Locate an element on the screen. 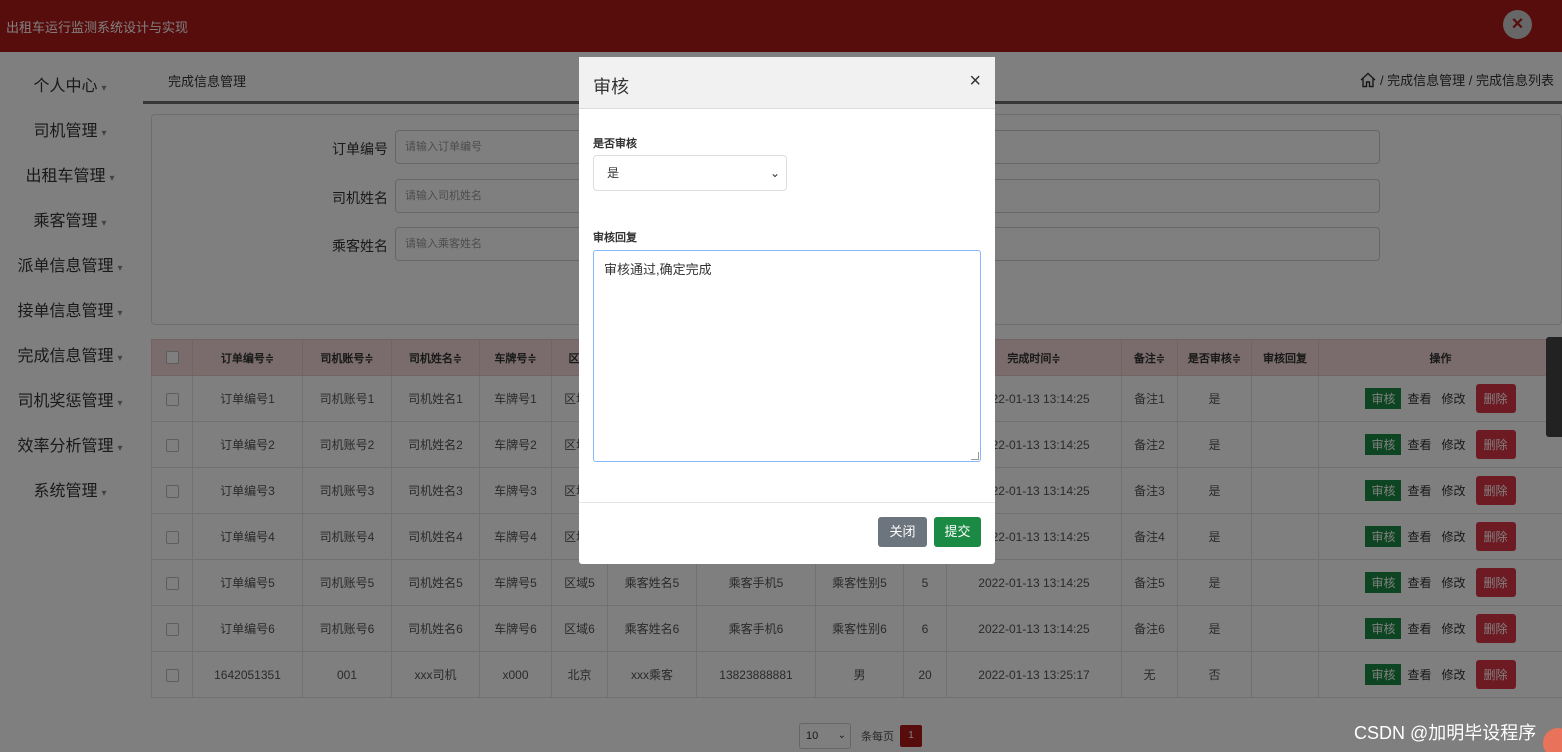  audit-reply-value: 审核通过,确定完成 is located at coordinates (658, 269).